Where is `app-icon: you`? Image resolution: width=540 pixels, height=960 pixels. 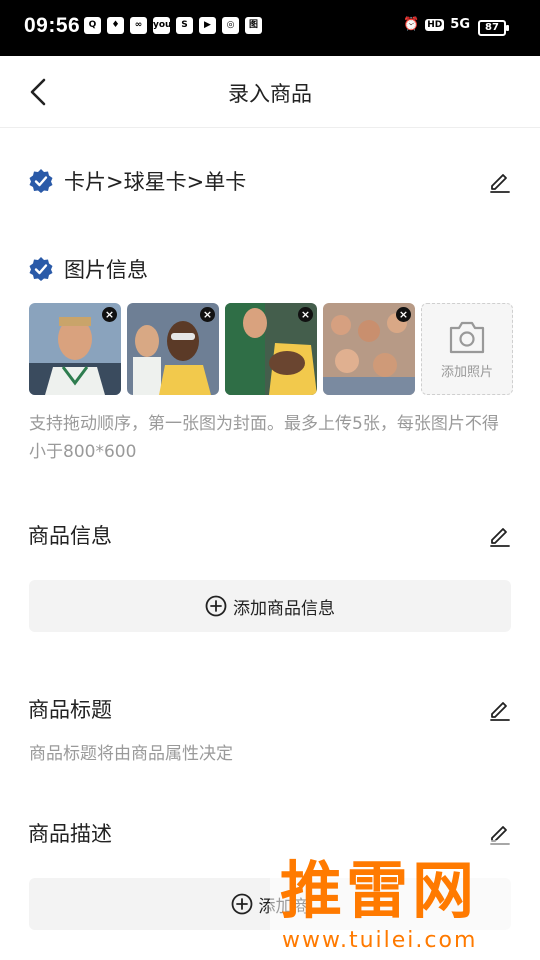 app-icon: you is located at coordinates (162, 25).